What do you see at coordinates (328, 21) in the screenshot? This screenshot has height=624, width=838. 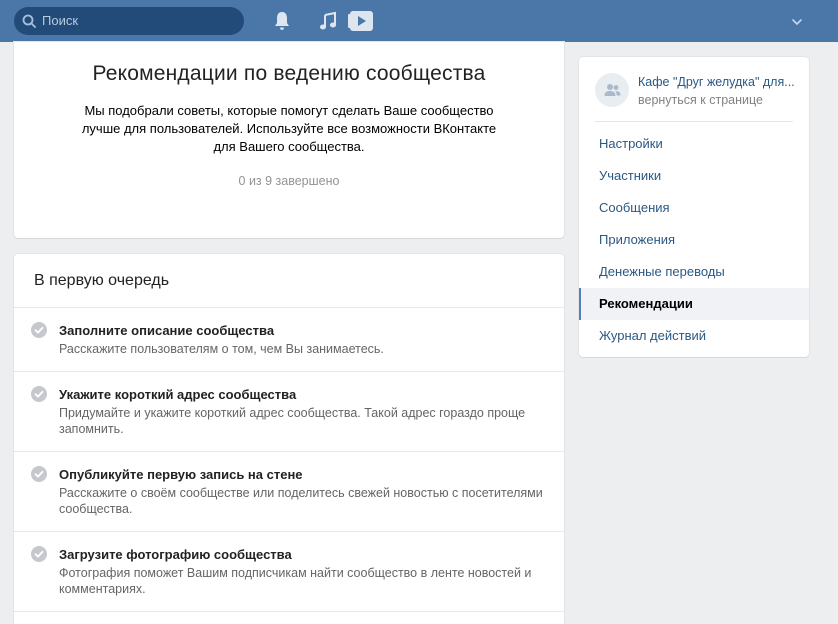 I see `music-icon` at bounding box center [328, 21].